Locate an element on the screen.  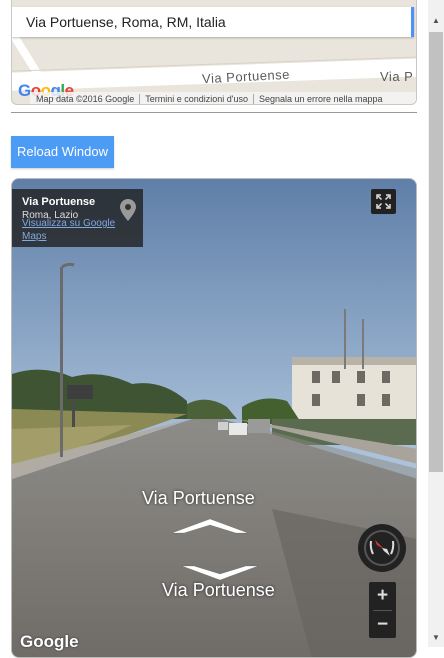
horizontal-rule is located at coordinates (214, 112).